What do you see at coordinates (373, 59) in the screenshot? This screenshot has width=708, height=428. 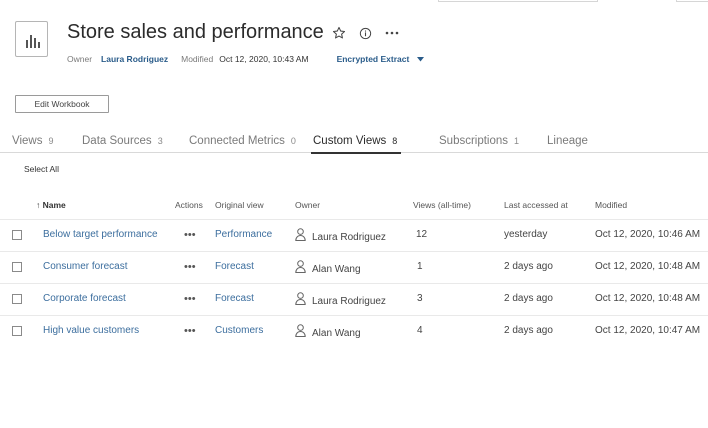 I see `extract-dropdown: Encrypted Extract` at bounding box center [373, 59].